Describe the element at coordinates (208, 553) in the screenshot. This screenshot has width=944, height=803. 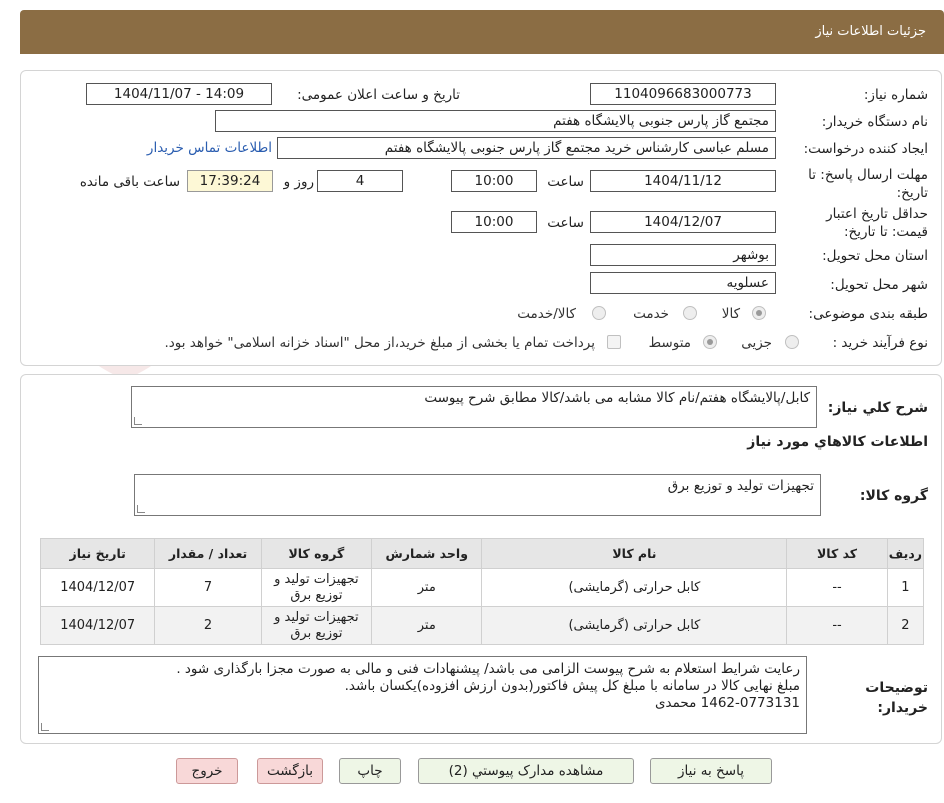
I see `col-quantity: تعداد / مقدار` at that location.